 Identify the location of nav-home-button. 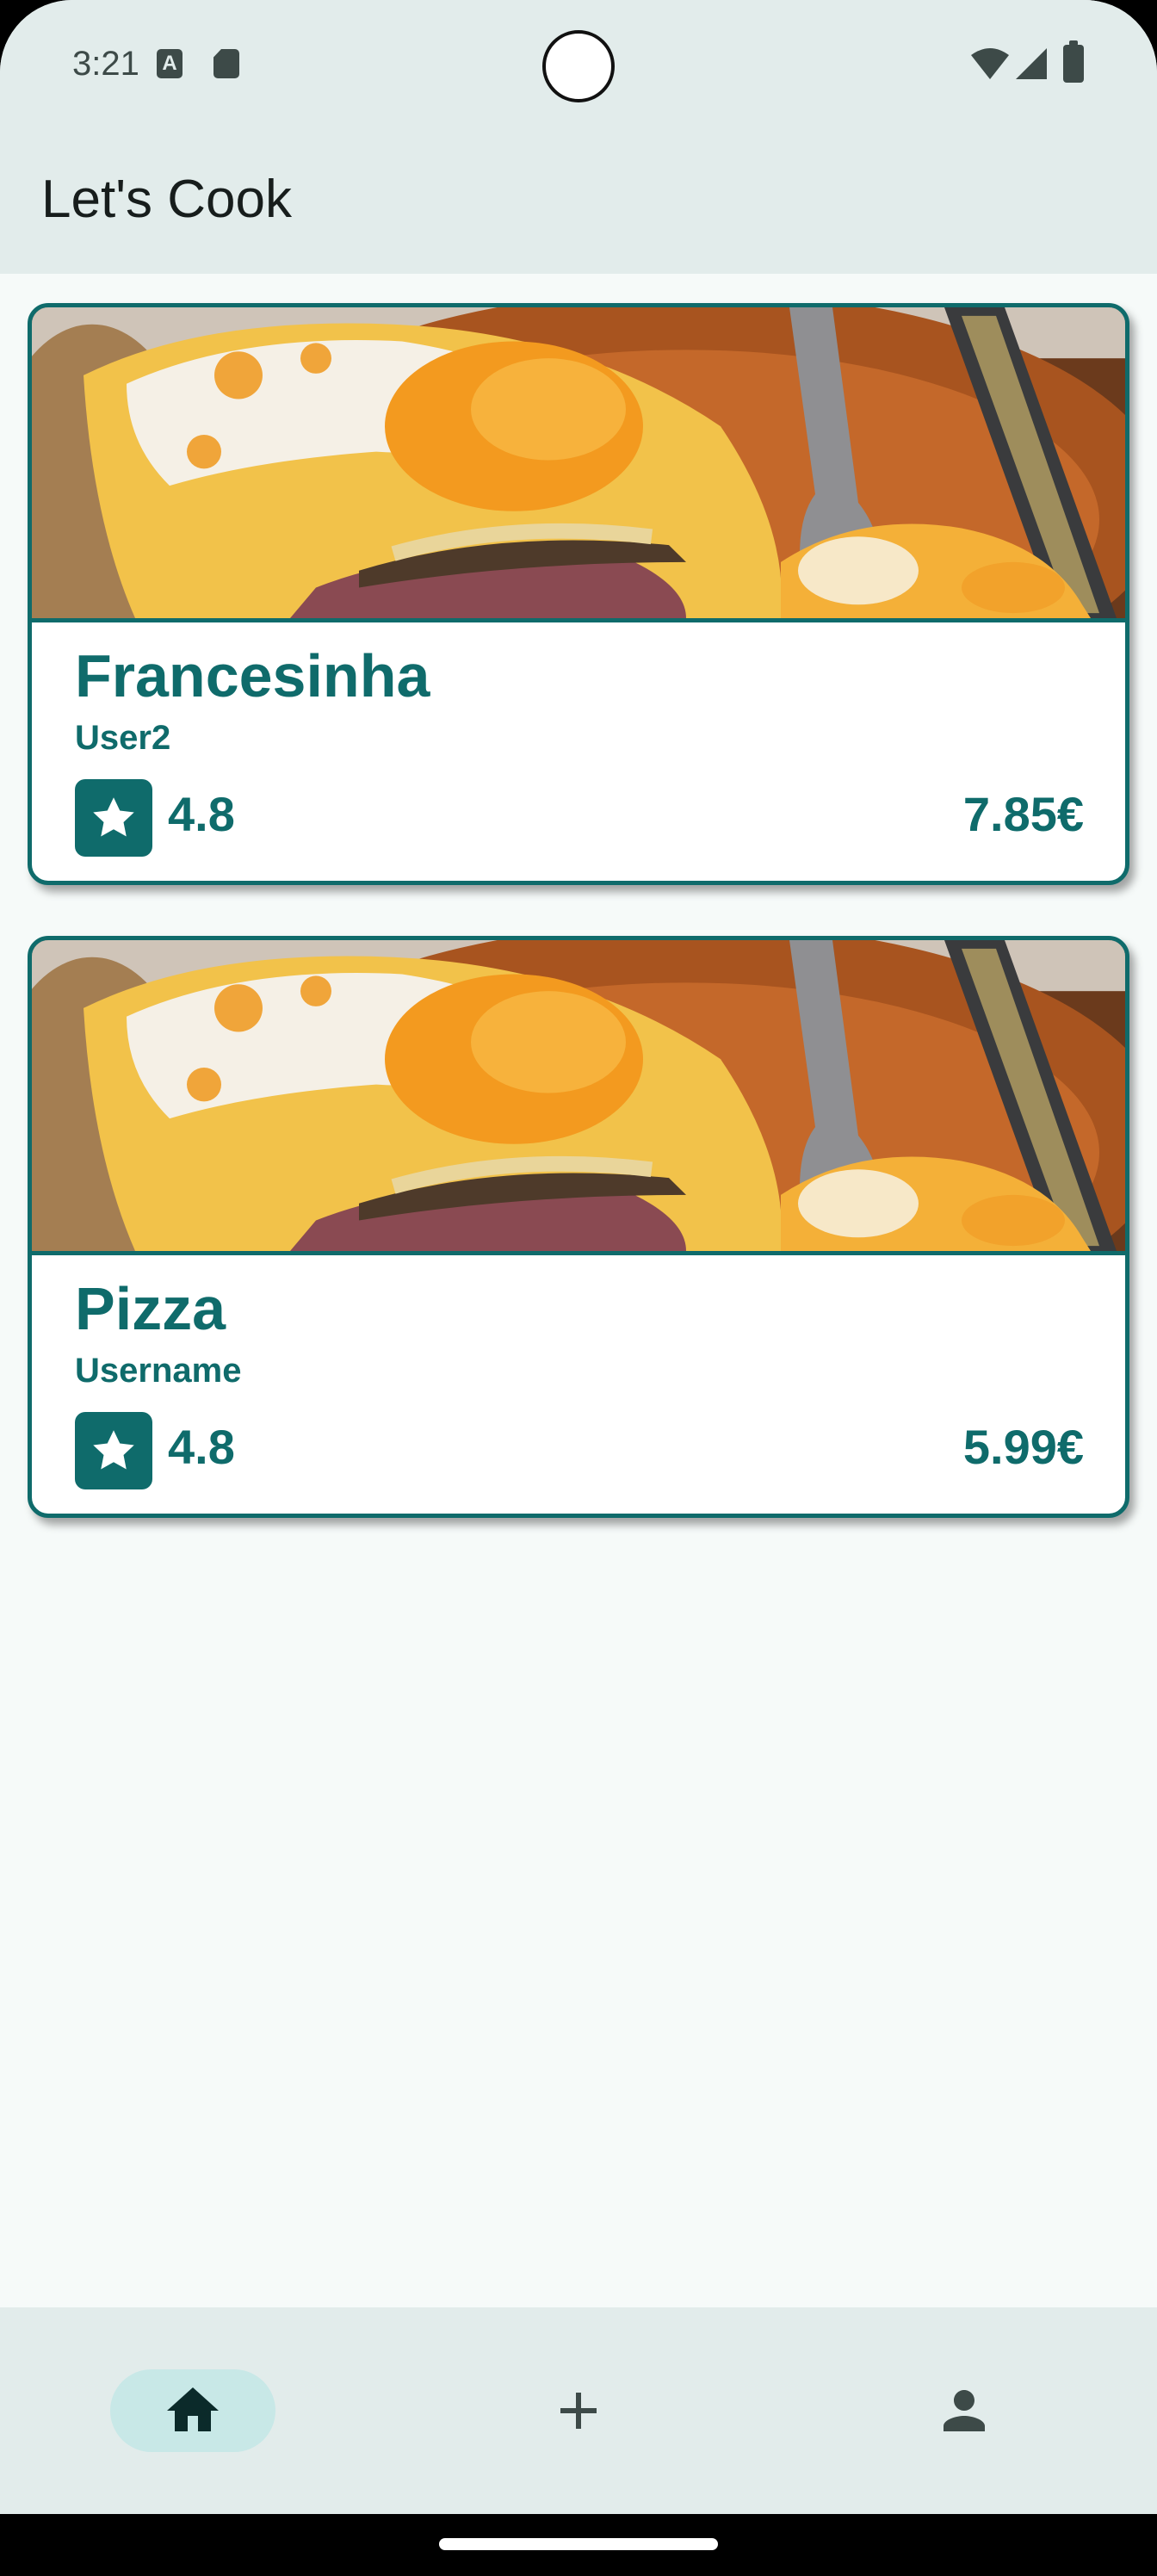
(193, 2410).